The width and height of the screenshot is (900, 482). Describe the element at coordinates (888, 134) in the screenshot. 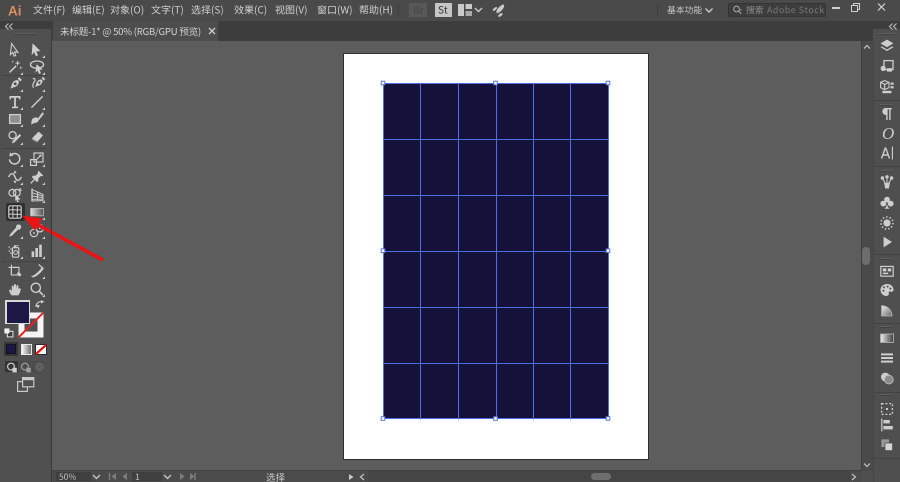

I see `svg-text: O` at that location.